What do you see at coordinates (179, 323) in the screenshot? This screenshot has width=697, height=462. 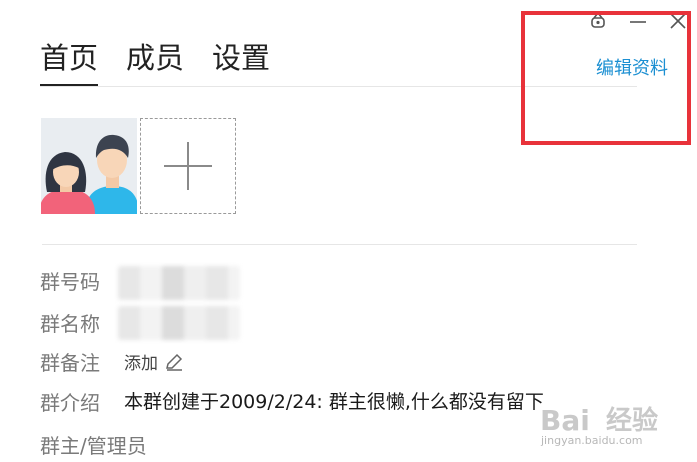 I see `group-name-value-blurred` at bounding box center [179, 323].